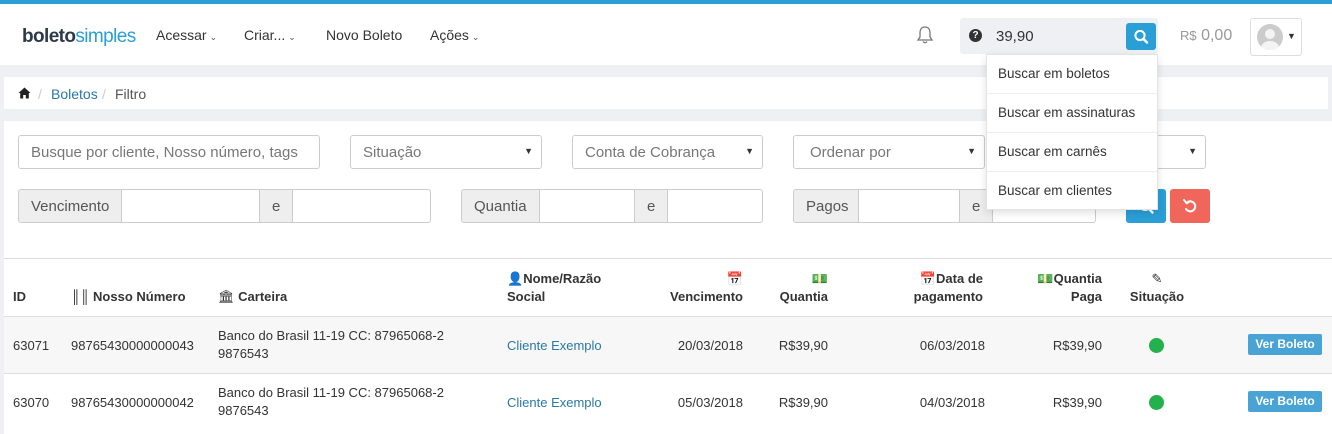 This screenshot has height=434, width=1332. Describe the element at coordinates (500, 206) in the screenshot. I see `quantia-label: Quantia` at that location.